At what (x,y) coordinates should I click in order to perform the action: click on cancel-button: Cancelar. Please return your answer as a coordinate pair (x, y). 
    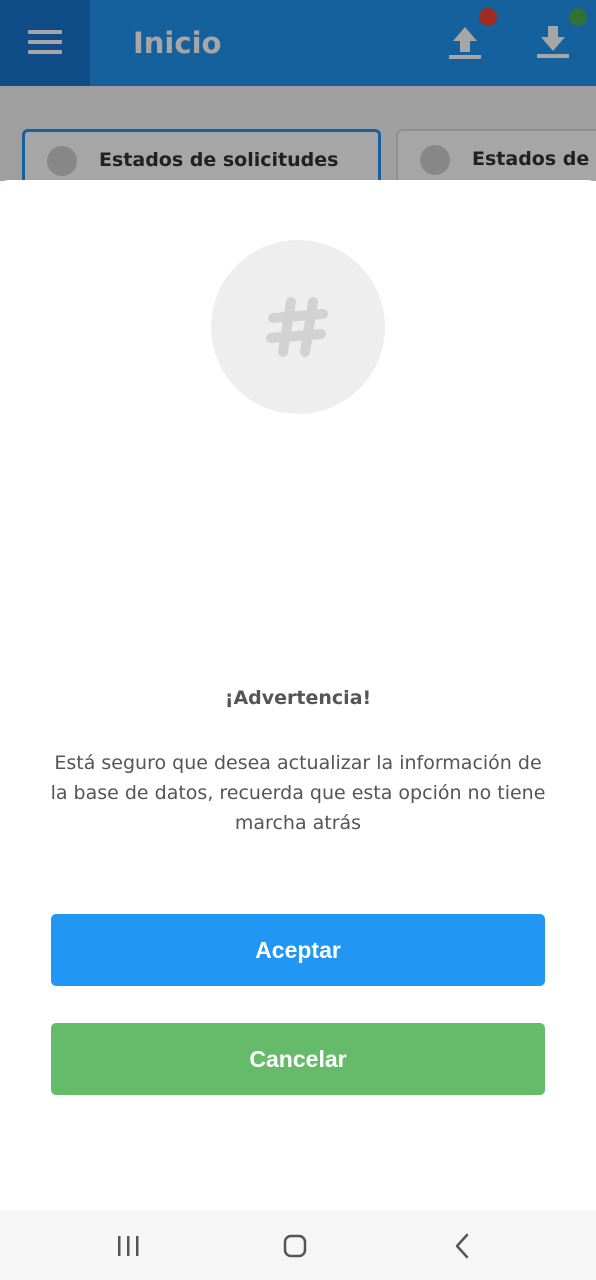
    Looking at the image, I should click on (298, 1059).